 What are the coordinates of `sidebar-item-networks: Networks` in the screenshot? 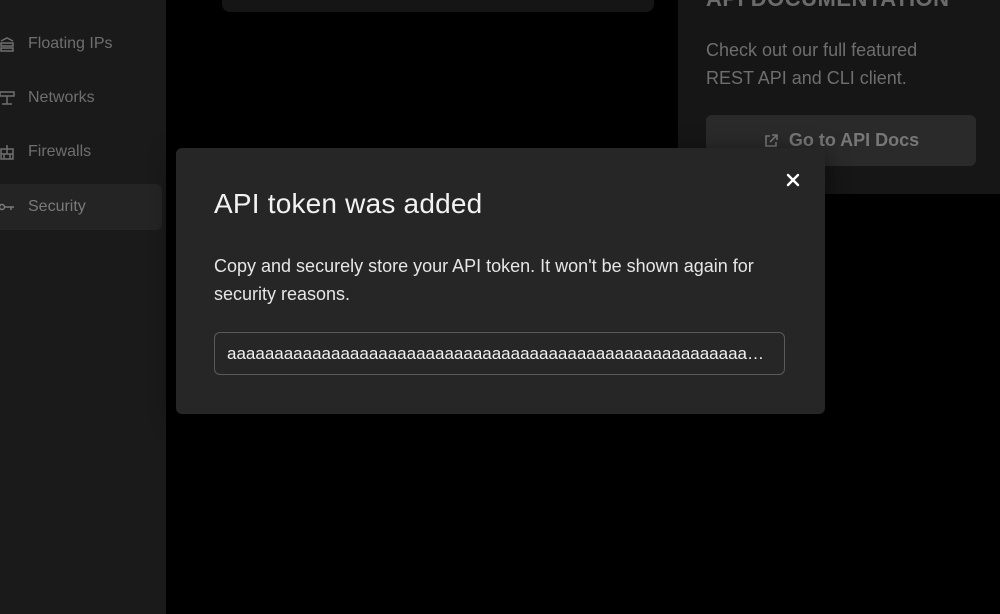 It's located at (81, 98).